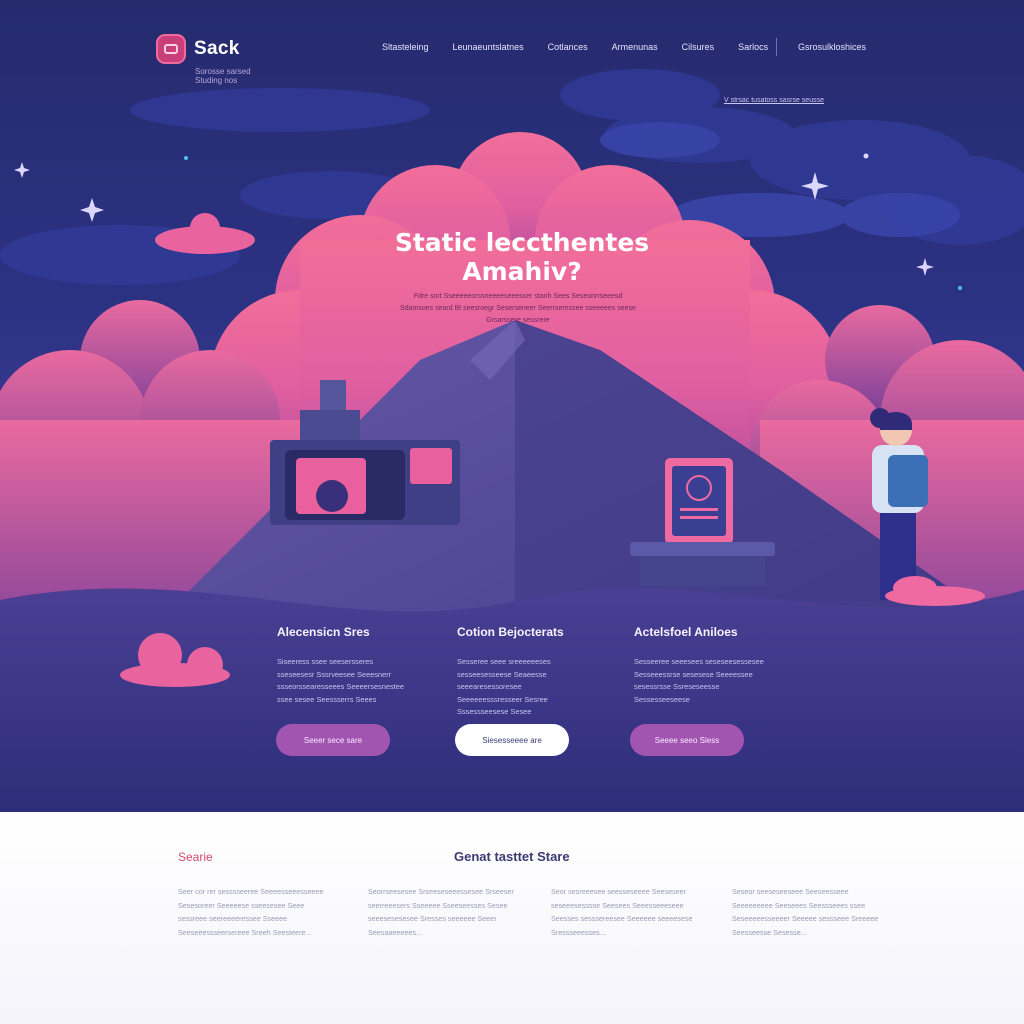 This screenshot has width=1024, height=1024. What do you see at coordinates (568, 47) in the screenshot?
I see `nav-item-3: Cotlances` at bounding box center [568, 47].